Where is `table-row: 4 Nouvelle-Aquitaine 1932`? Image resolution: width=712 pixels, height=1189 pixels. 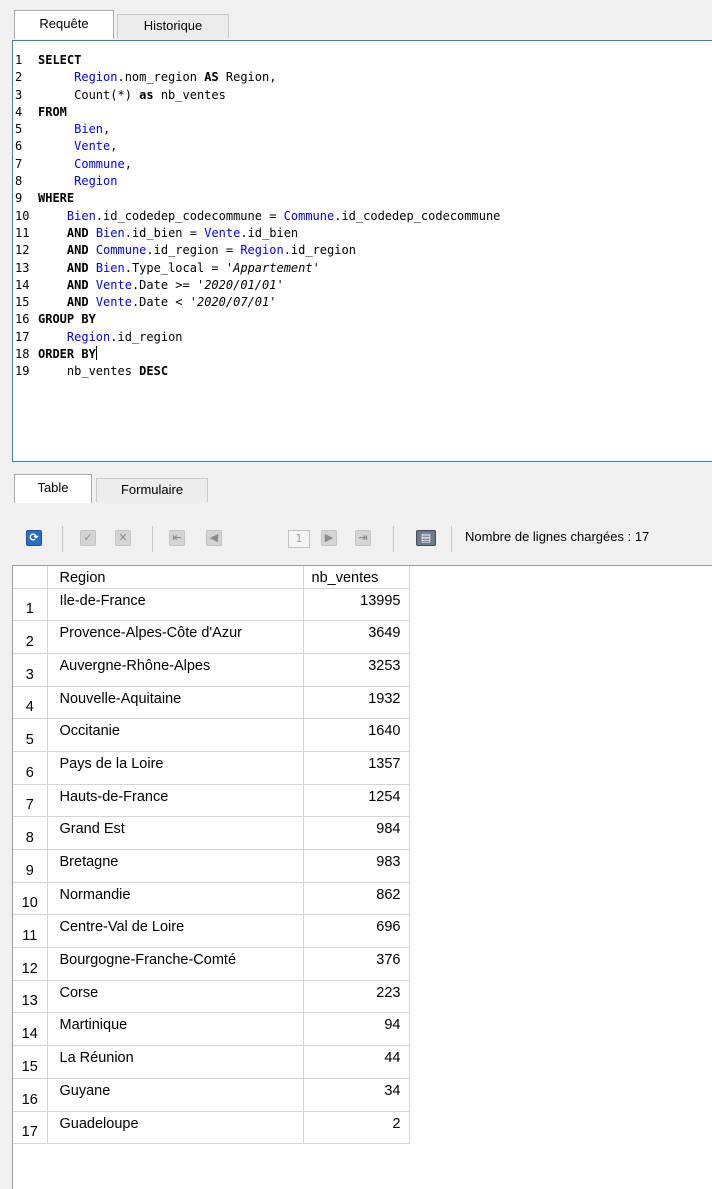
table-row: 4 Nouvelle-Aquitaine 1932 is located at coordinates (211, 703).